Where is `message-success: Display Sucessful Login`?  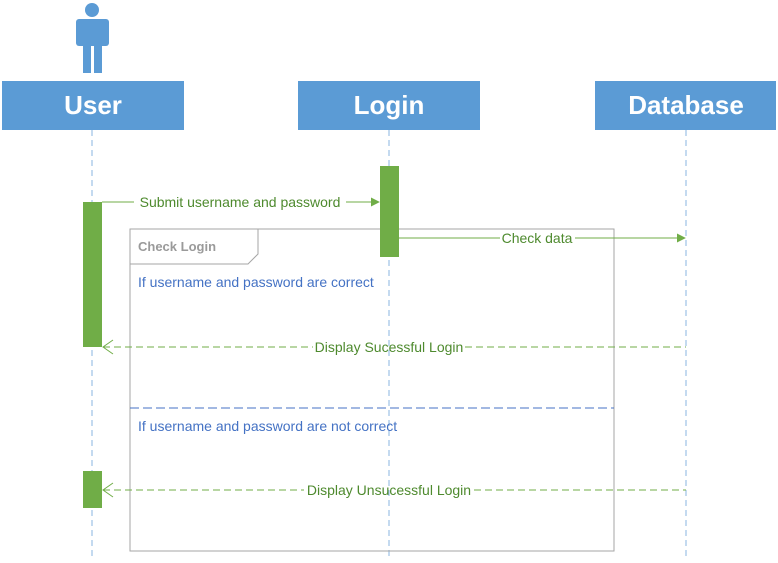 message-success: Display Sucessful Login is located at coordinates (394, 347).